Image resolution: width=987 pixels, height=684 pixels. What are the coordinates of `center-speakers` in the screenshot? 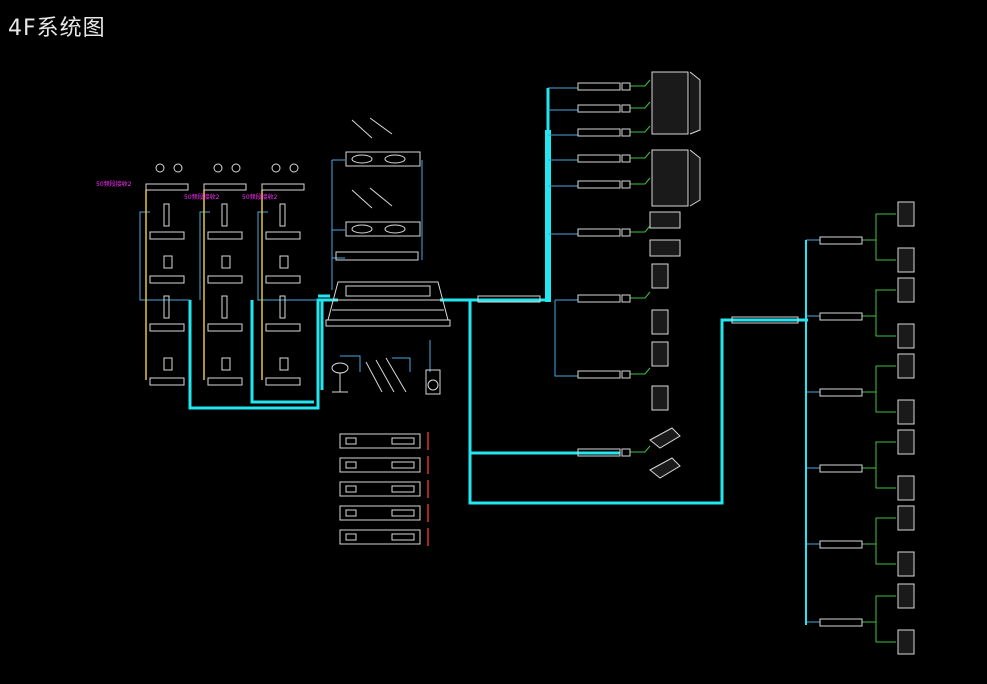 It's located at (665, 345).